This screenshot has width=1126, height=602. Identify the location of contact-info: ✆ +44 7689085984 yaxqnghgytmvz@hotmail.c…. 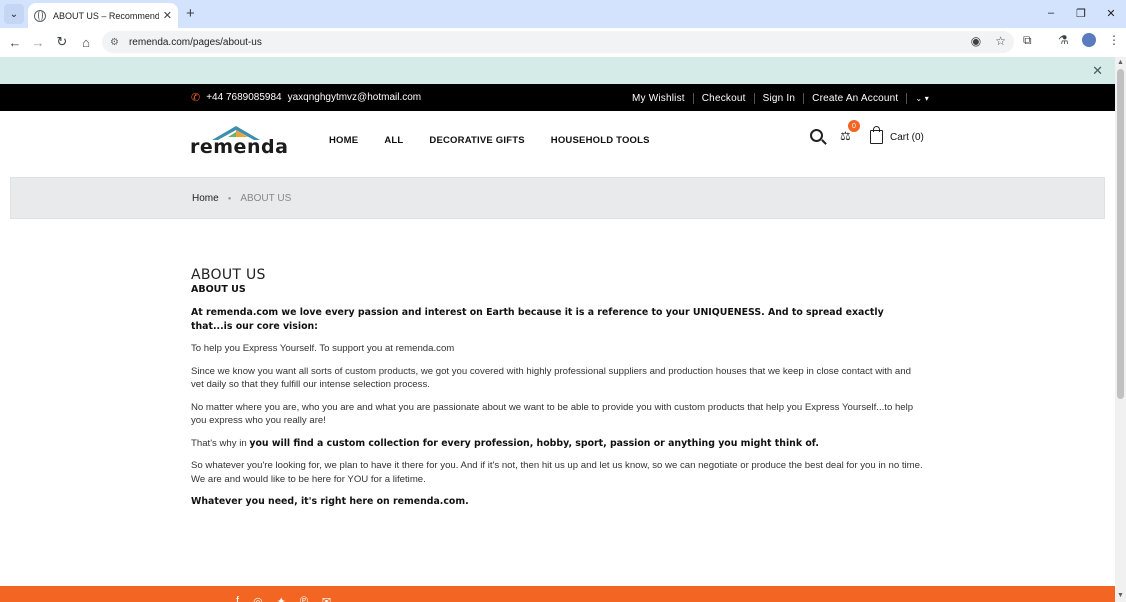
(306, 97).